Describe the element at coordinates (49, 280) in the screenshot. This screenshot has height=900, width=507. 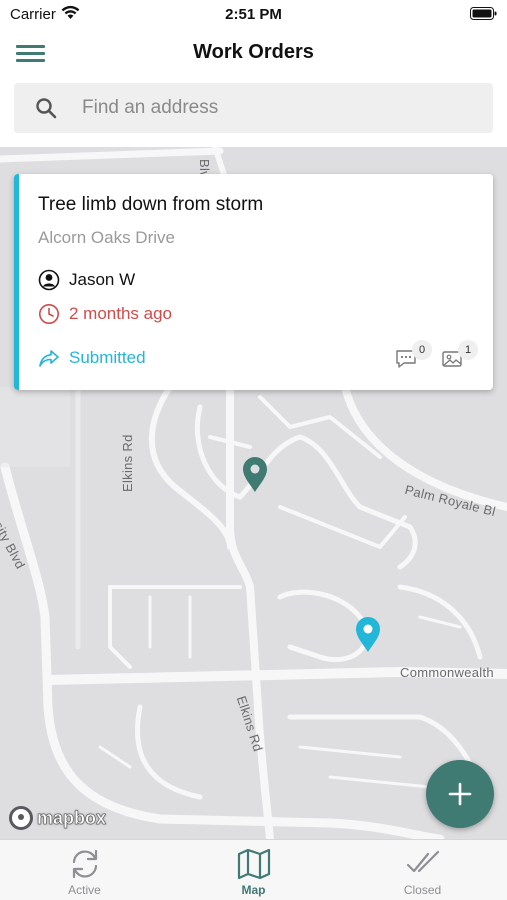
I see `user-icon` at that location.